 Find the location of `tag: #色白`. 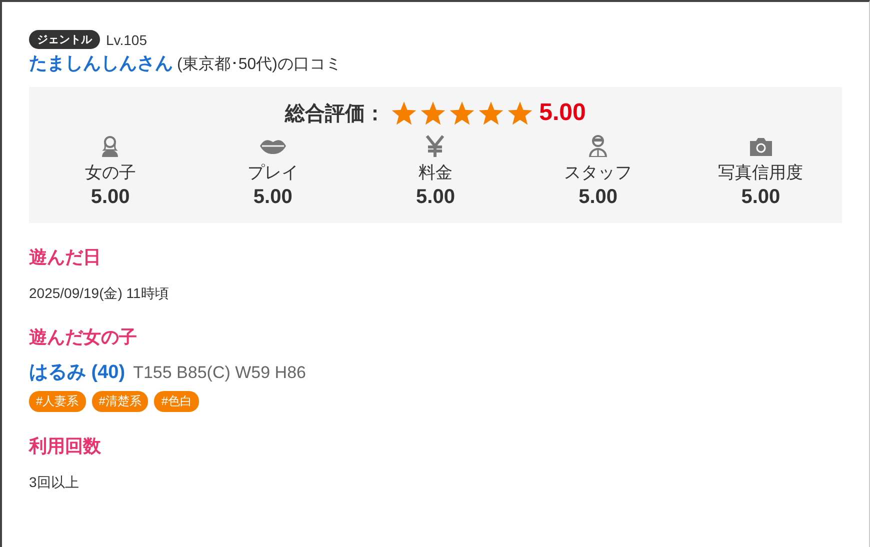

tag: #色白 is located at coordinates (177, 401).